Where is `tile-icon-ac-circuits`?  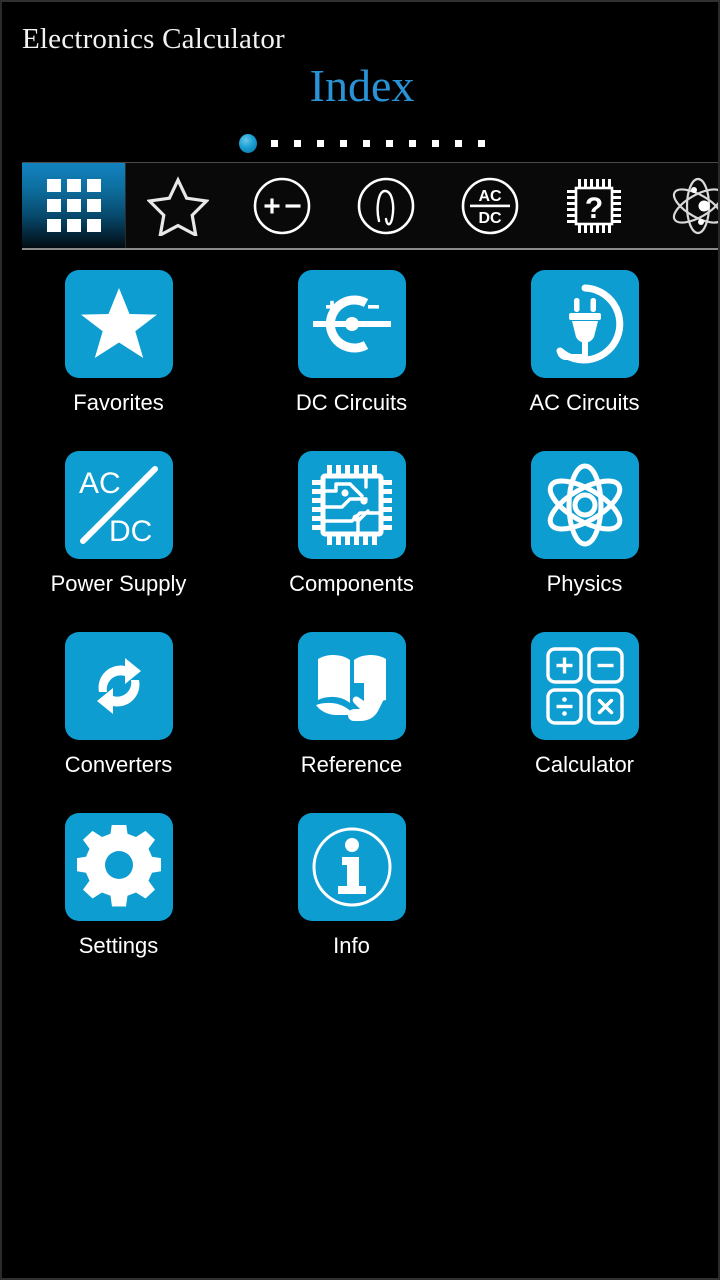
tile-icon-ac-circuits is located at coordinates (584, 324).